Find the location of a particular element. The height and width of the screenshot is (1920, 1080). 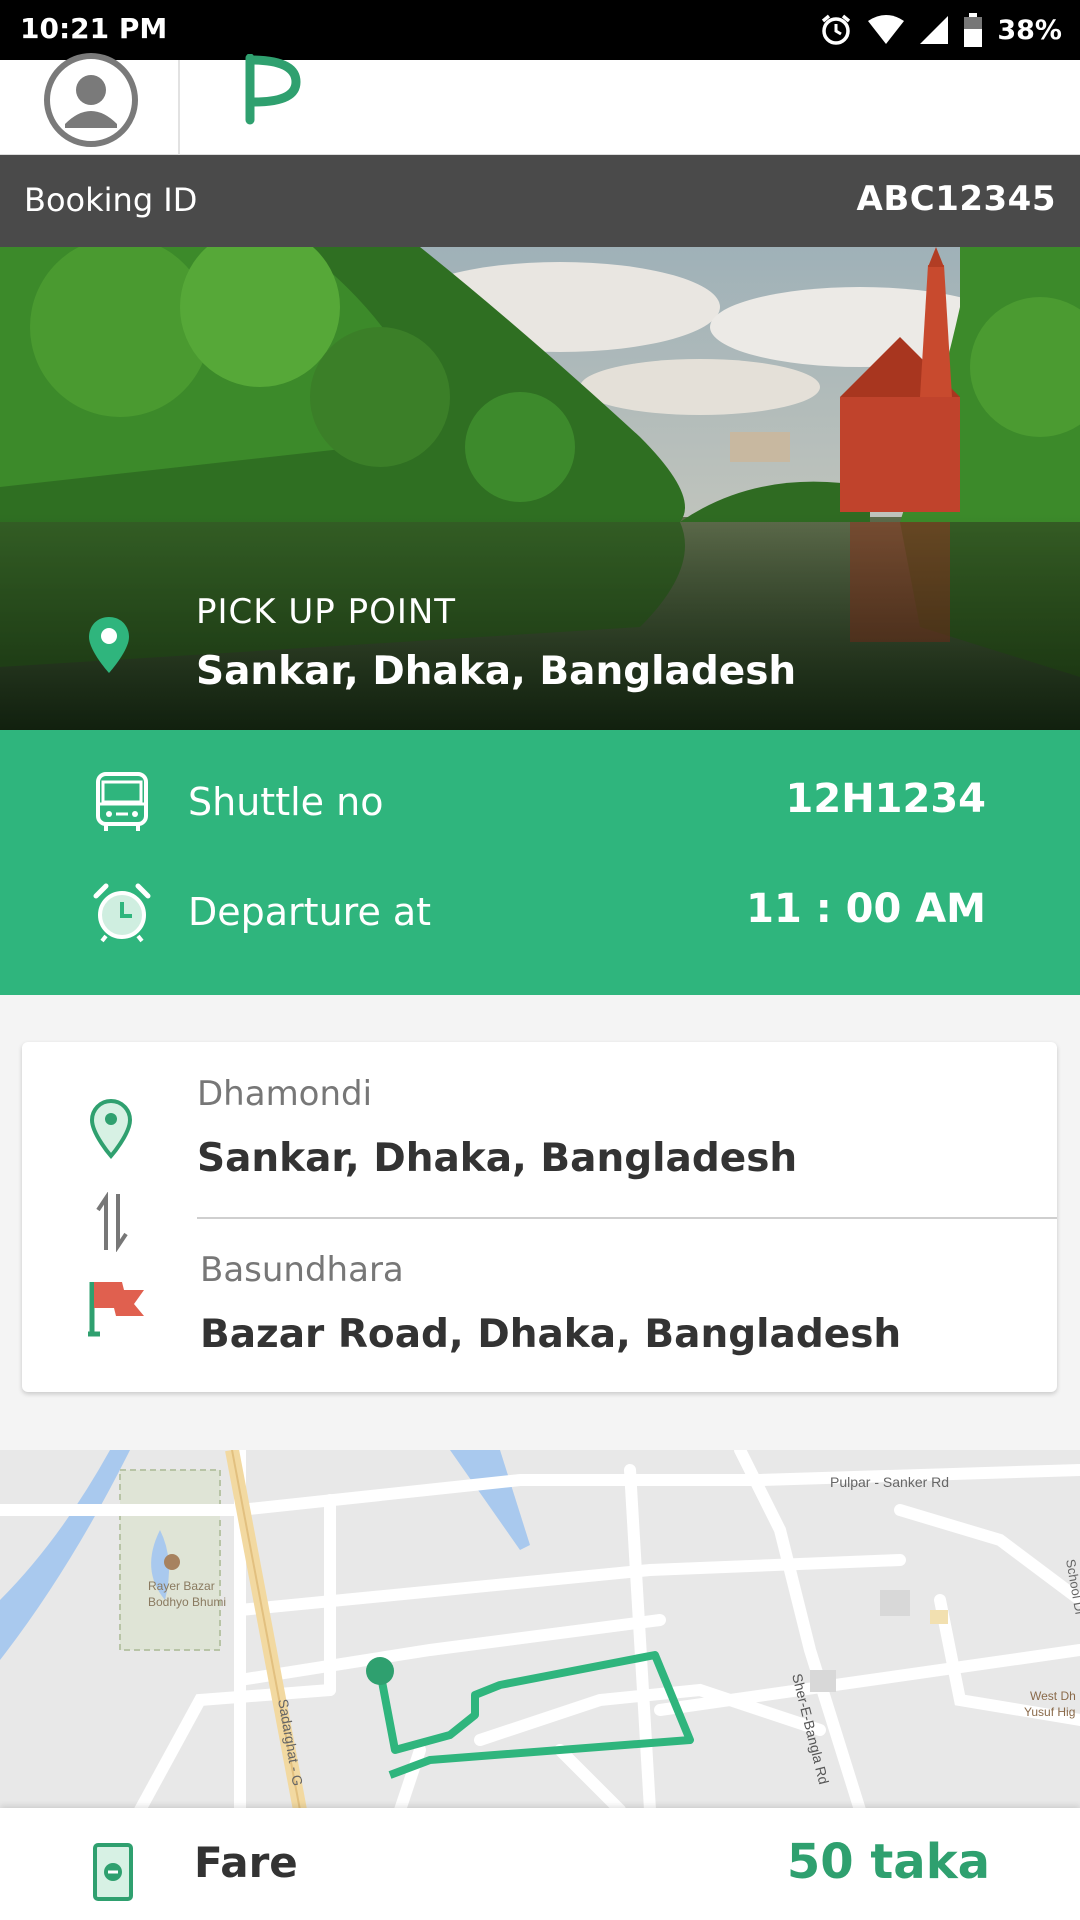

booking-id-label: Booking ID is located at coordinates (111, 200).